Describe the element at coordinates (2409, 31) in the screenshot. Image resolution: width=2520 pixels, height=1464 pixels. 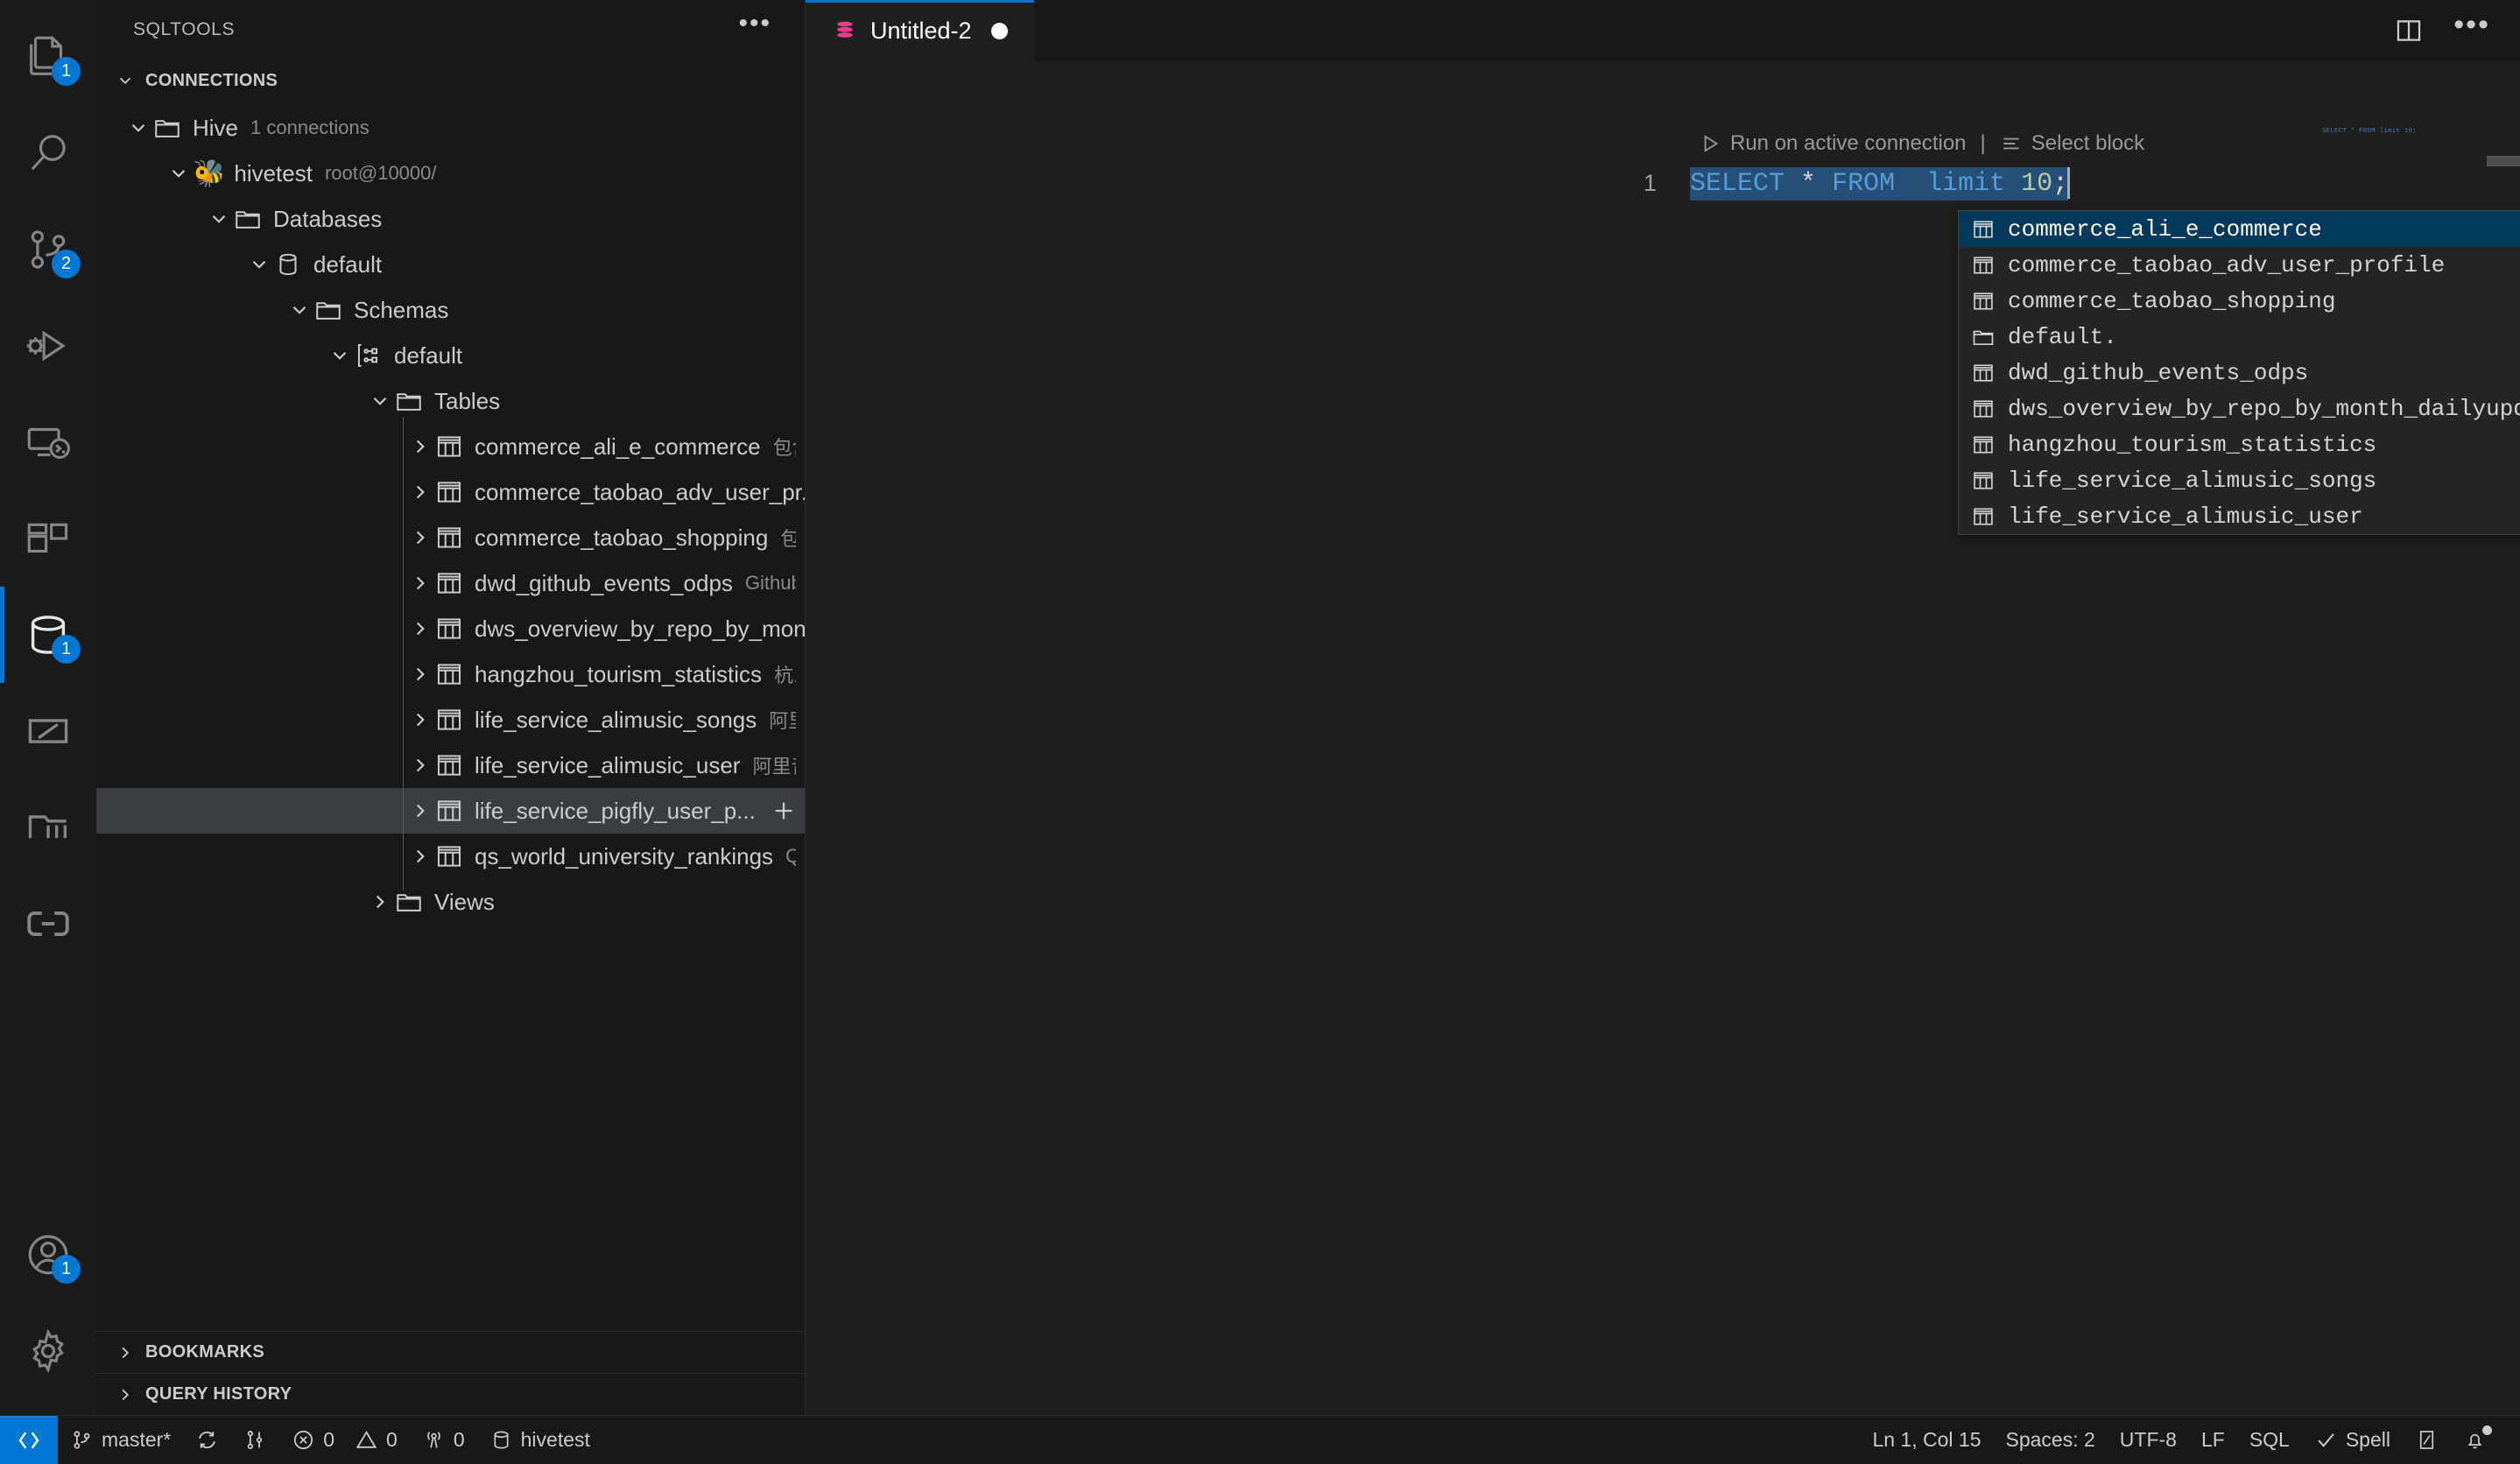
I see `split-editor-icon` at that location.